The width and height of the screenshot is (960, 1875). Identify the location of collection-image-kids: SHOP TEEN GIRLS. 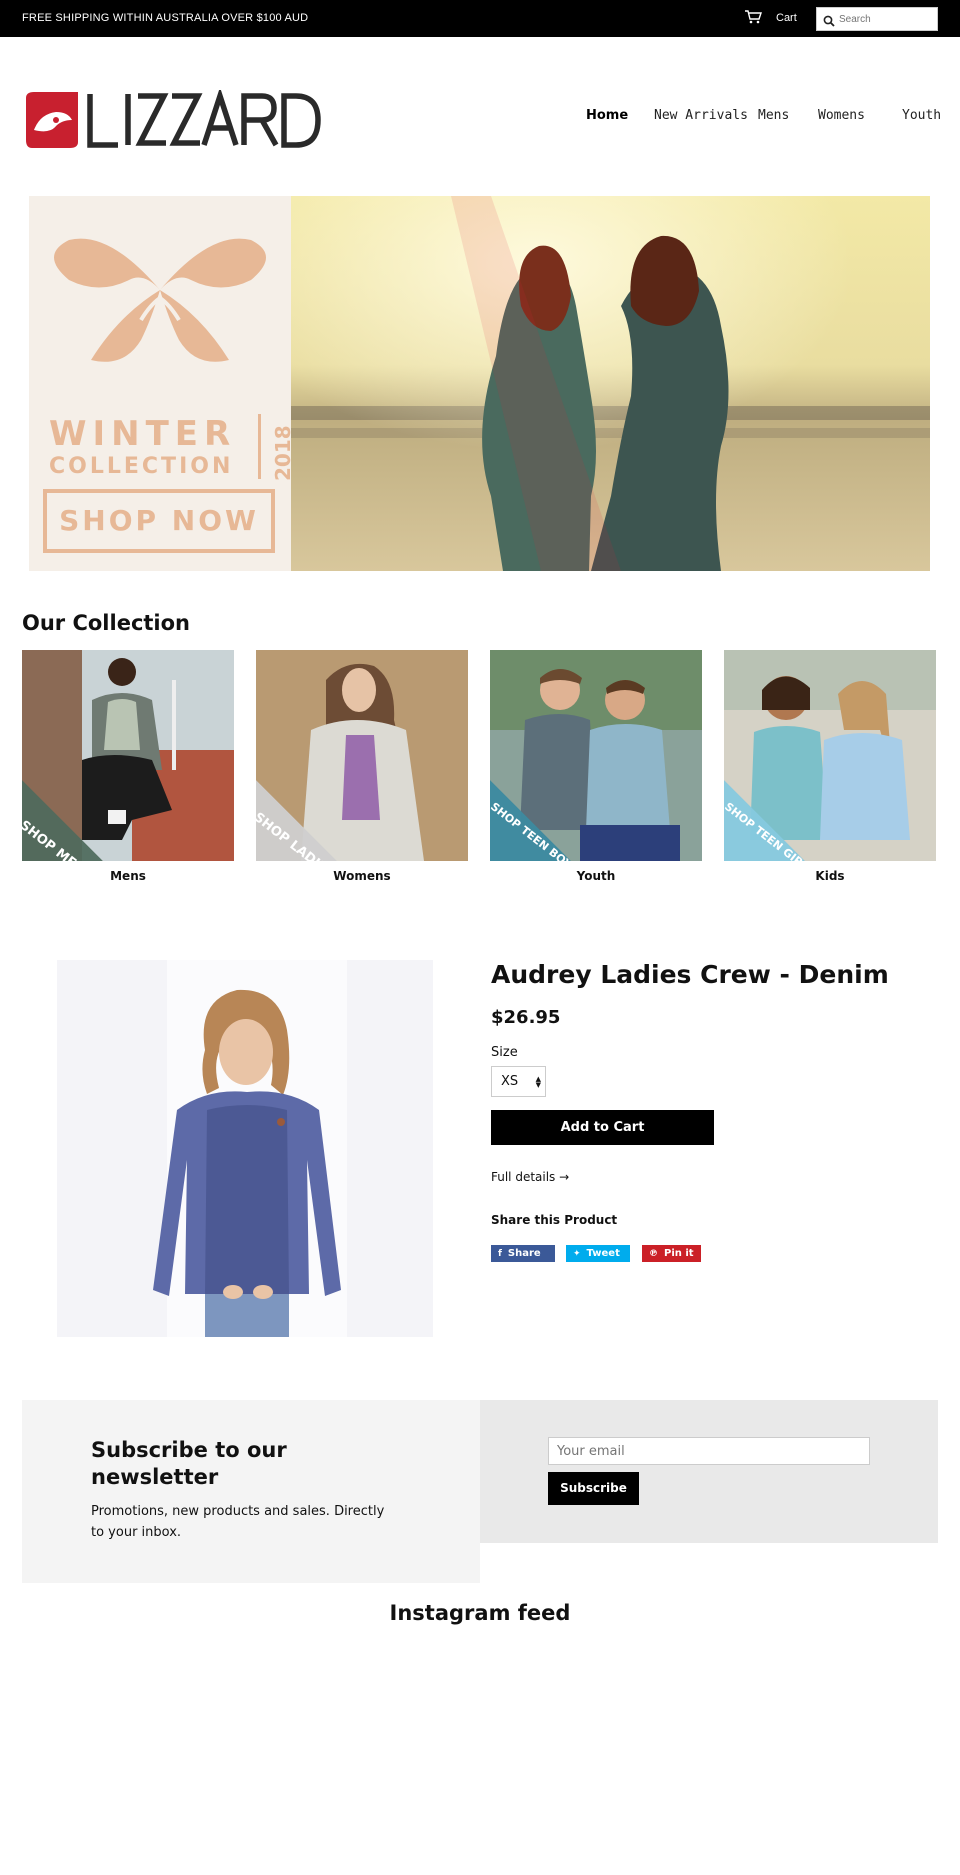
(830, 755).